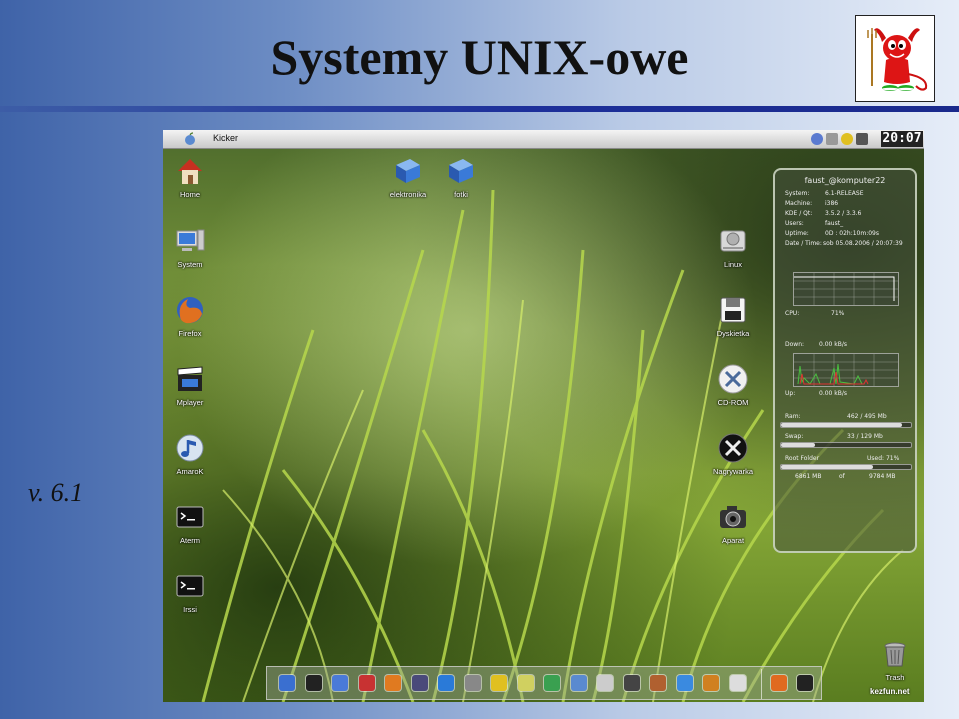 This screenshot has width=959, height=719. Describe the element at coordinates (479, 57) in the screenshot. I see `slide-title: Systemy UNIX-owe` at that location.